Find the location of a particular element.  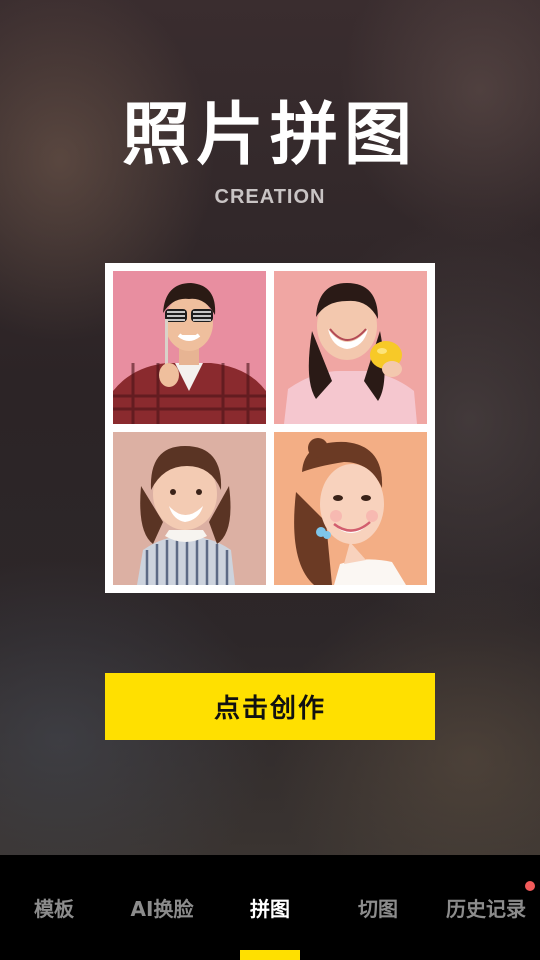

collage-photo-little-girl is located at coordinates (189, 508).